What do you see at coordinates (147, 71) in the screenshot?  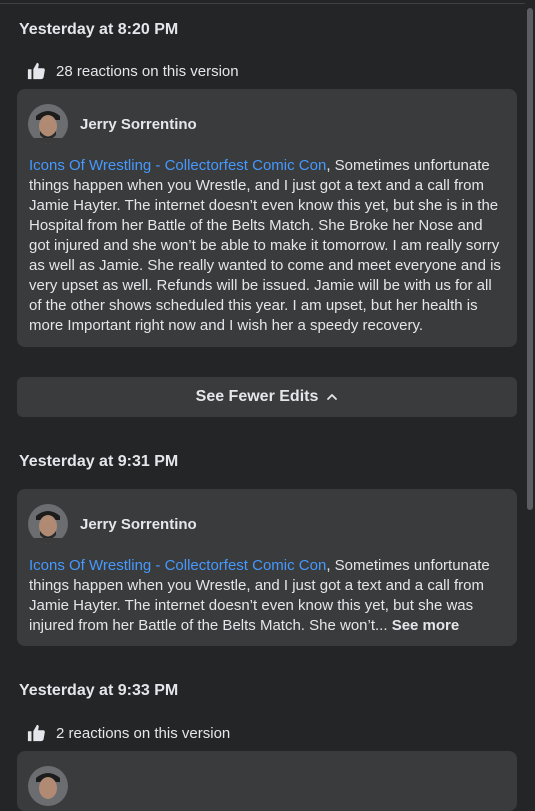 I see `reactions-count: 28 reactions on this version` at bounding box center [147, 71].